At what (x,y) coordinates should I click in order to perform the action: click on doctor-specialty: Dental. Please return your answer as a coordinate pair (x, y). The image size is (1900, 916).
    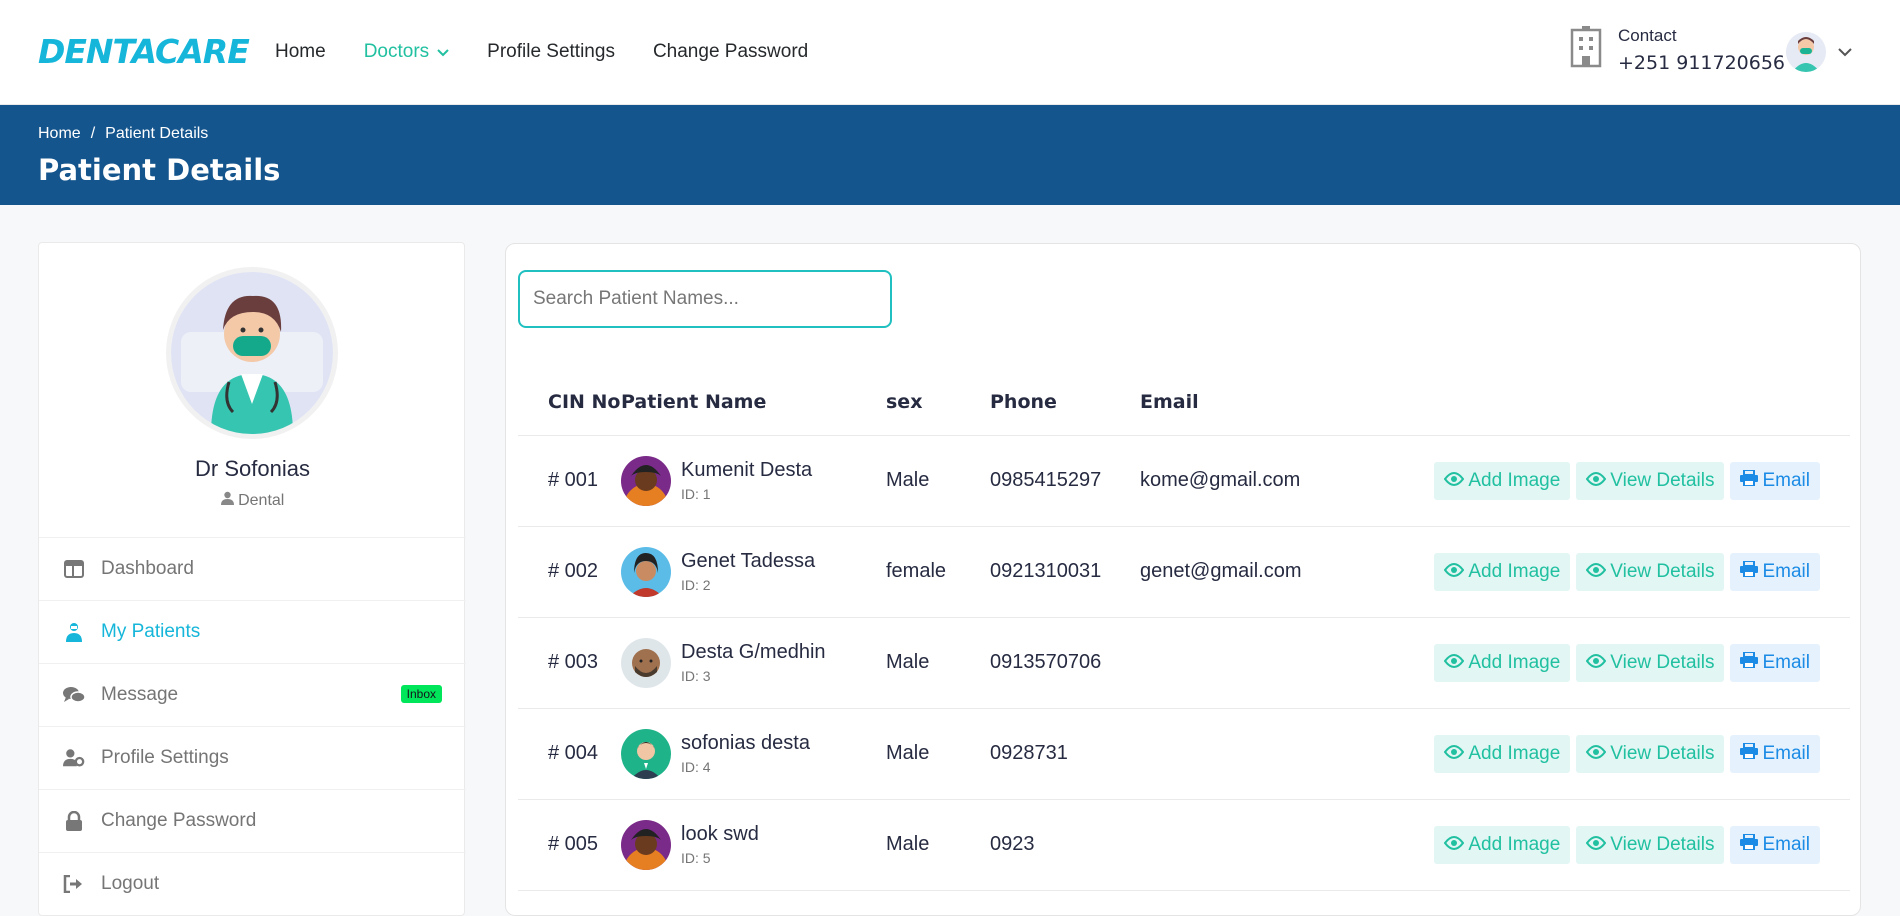
    Looking at the image, I should click on (252, 500).